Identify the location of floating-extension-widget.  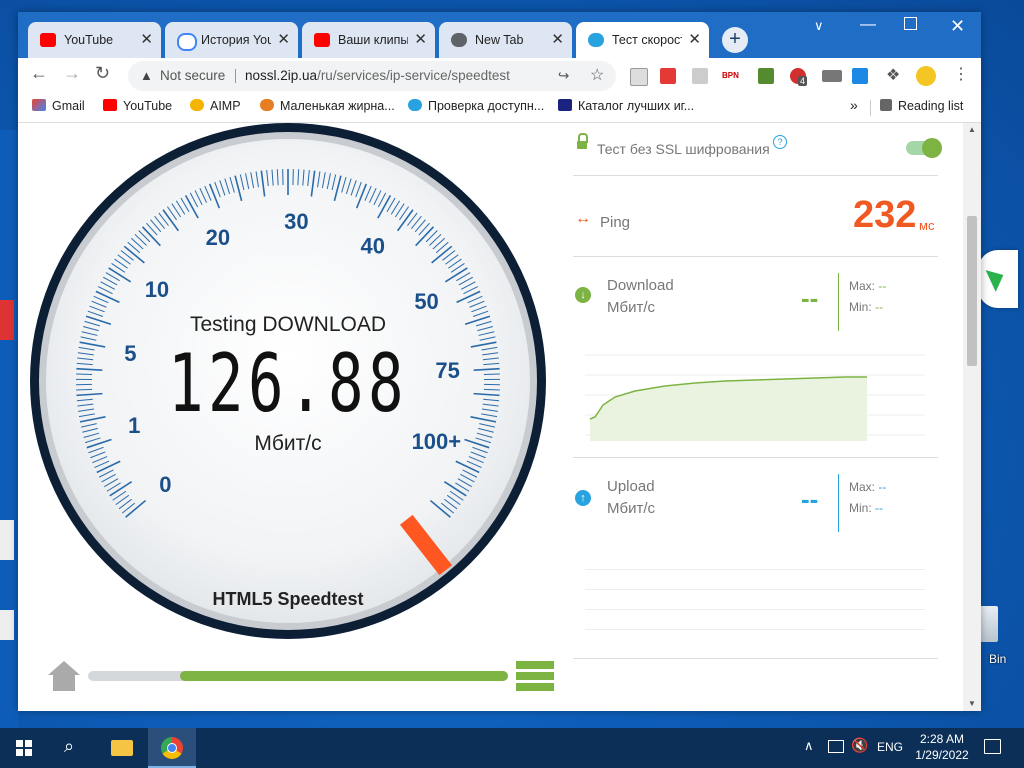
(998, 279).